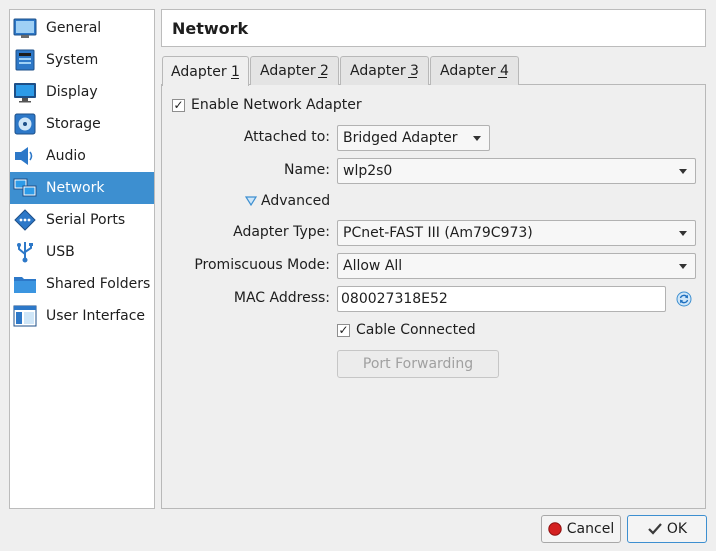 Image resolution: width=716 pixels, height=551 pixels. Describe the element at coordinates (25, 220) in the screenshot. I see `serial-ports-icon` at that location.